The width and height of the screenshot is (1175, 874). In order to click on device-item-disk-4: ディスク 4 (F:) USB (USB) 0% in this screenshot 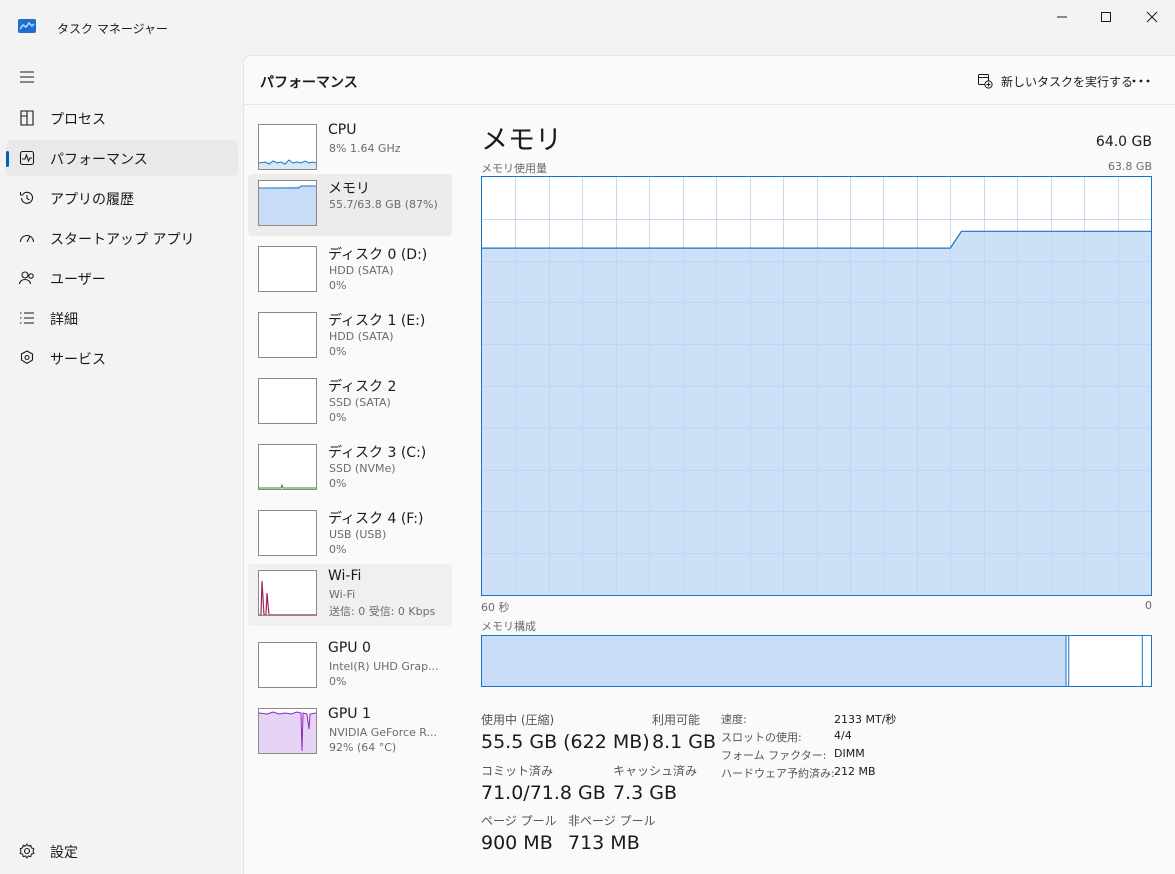, I will do `click(350, 535)`.